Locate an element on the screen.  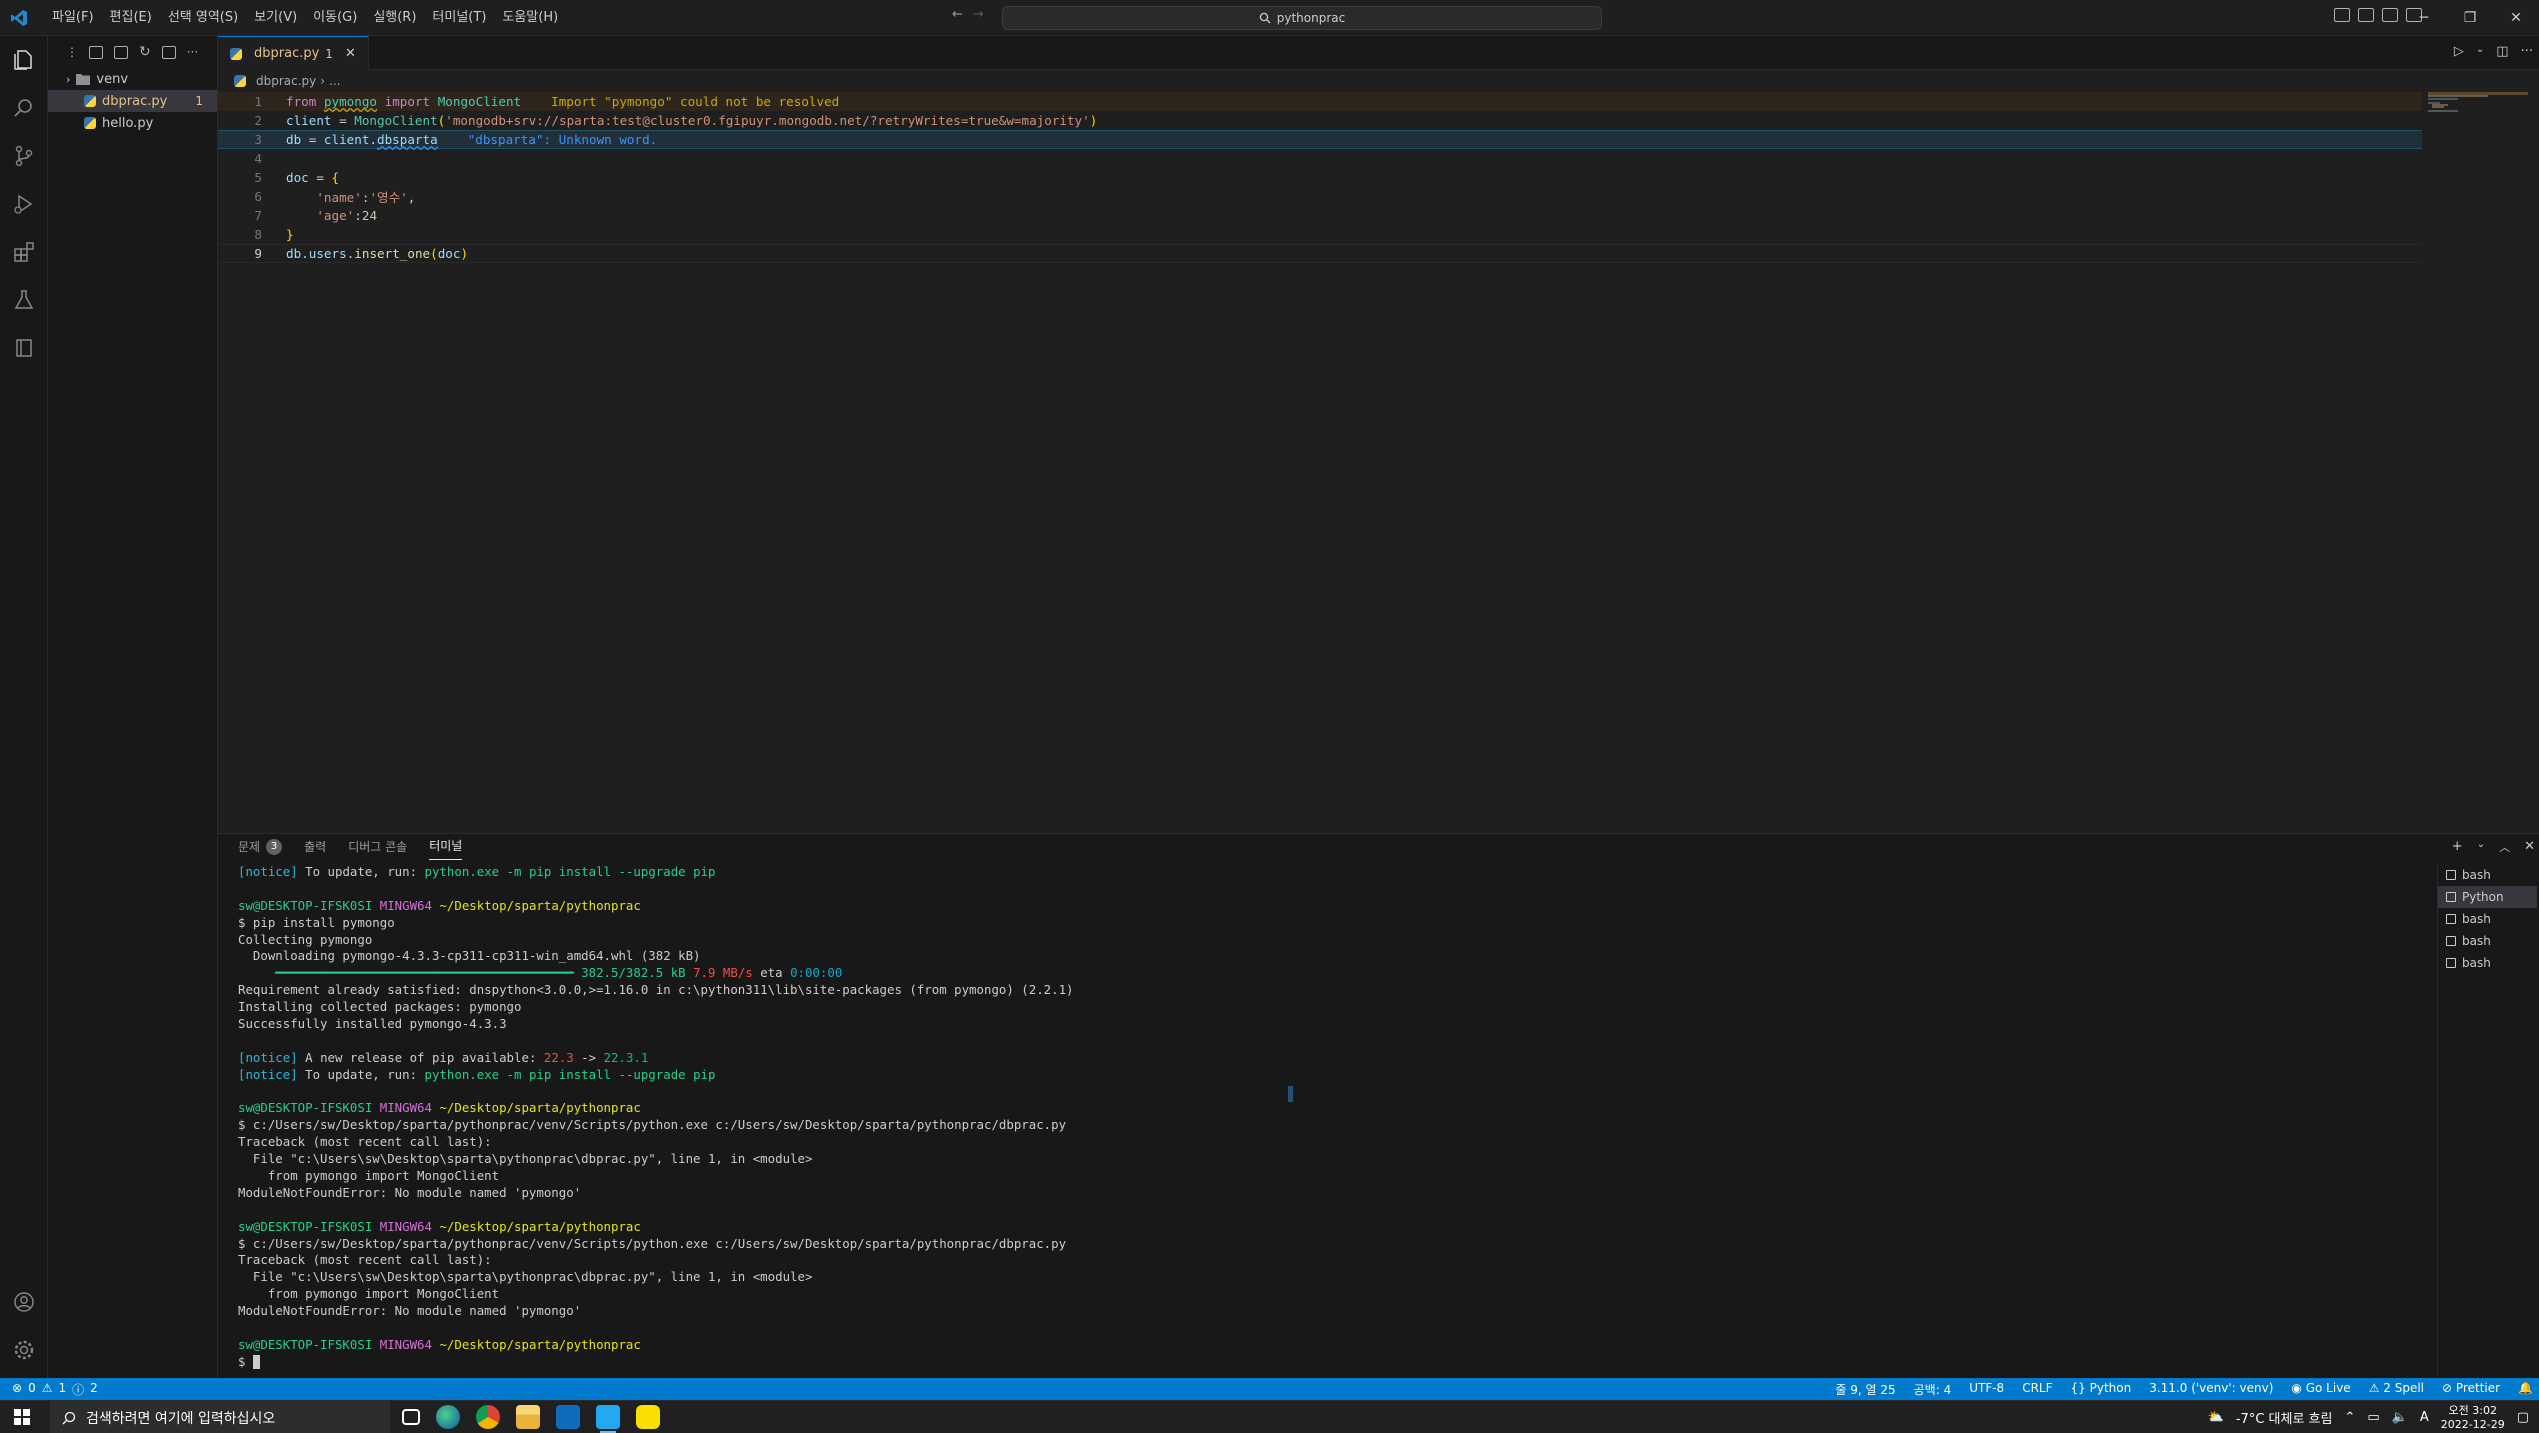
problems-status: ⊗ 0 ⚠ 1 ⓘ 2 is located at coordinates (49, 1389).